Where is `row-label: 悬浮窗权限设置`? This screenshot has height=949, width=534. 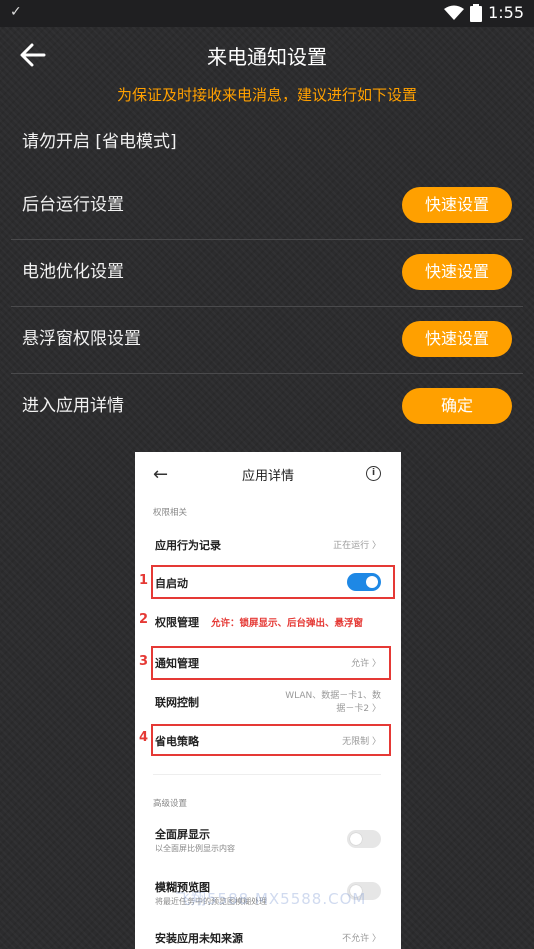
row-label: 悬浮窗权限设置 is located at coordinates (81, 339).